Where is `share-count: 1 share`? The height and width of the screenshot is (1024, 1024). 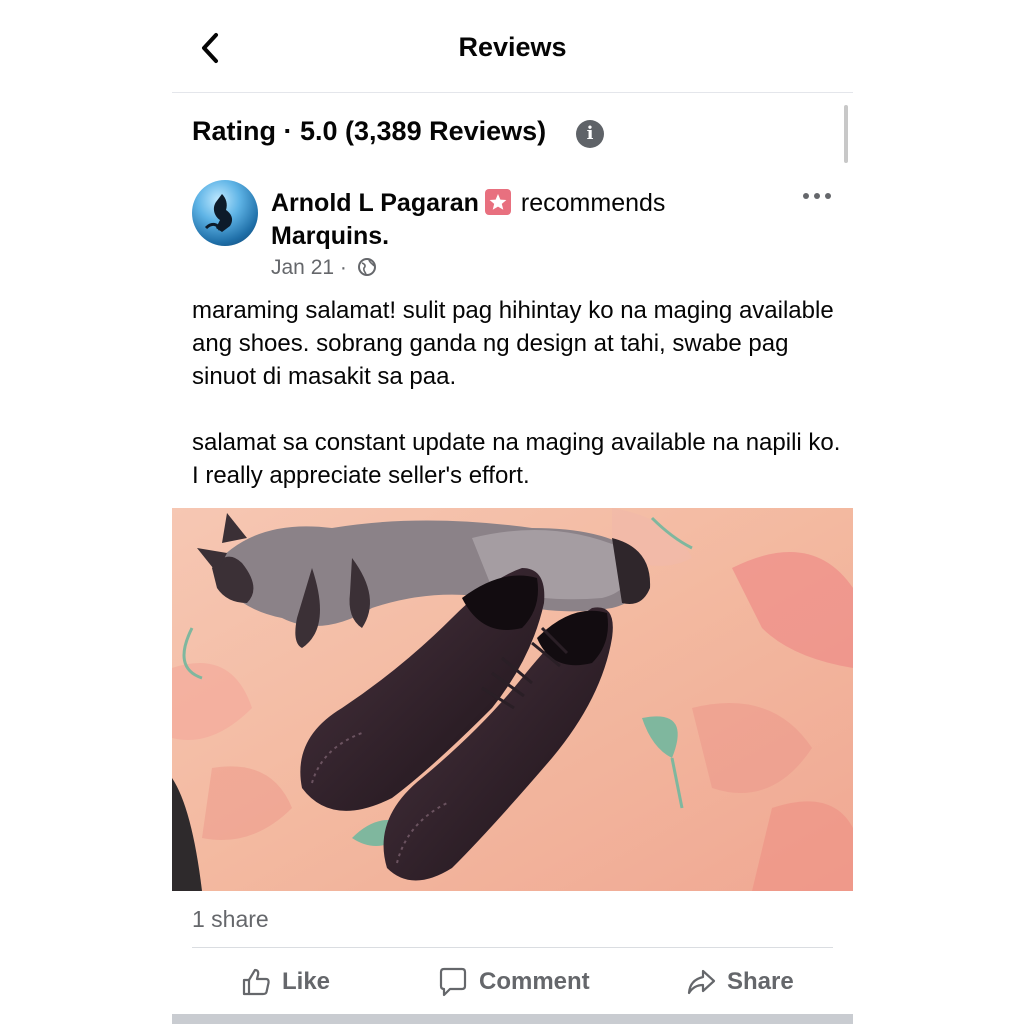 share-count: 1 share is located at coordinates (230, 919).